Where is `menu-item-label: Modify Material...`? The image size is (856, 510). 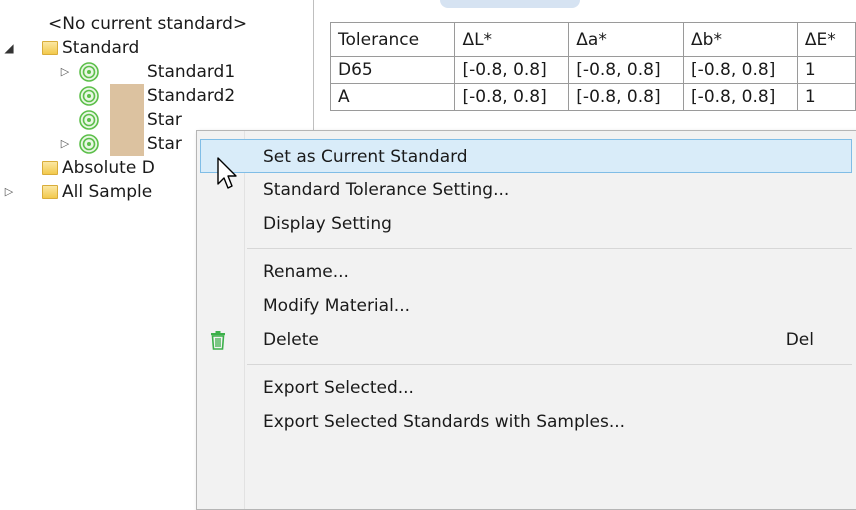 menu-item-label: Modify Material... is located at coordinates (337, 306).